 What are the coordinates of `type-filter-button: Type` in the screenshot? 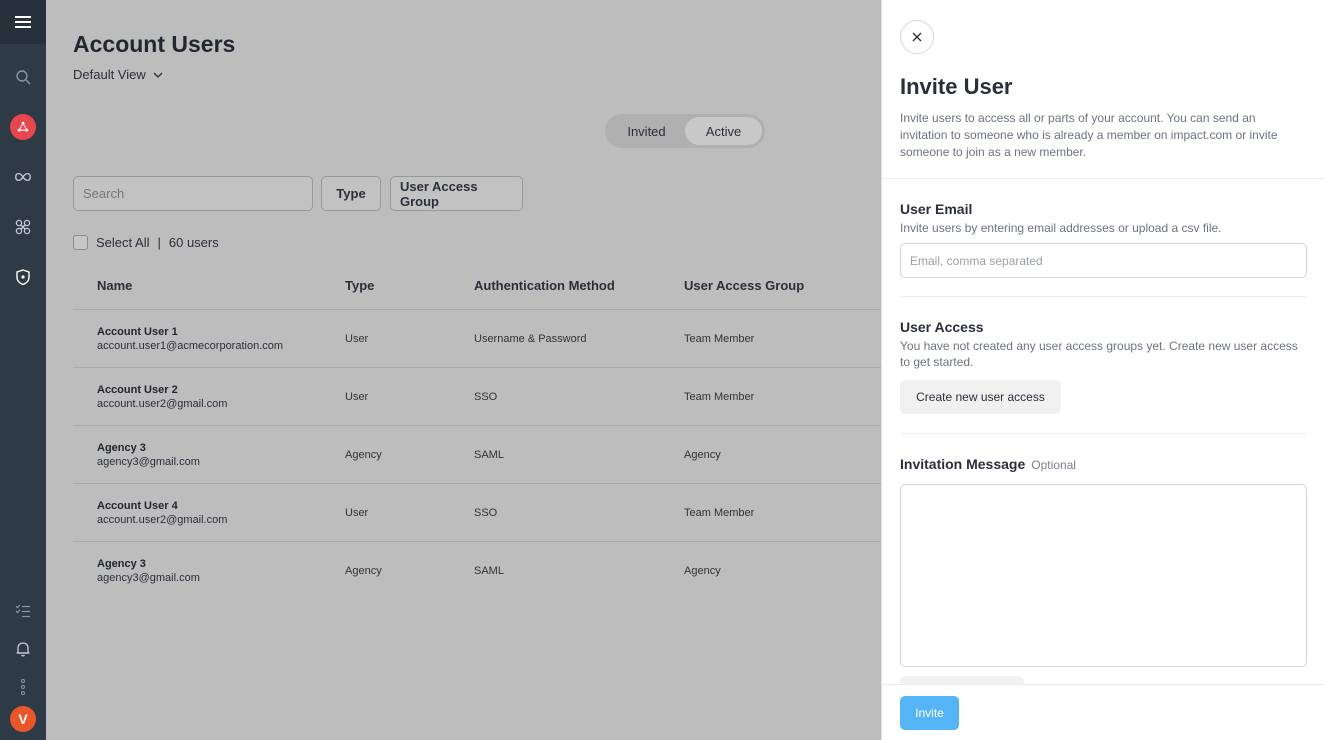 It's located at (351, 193).